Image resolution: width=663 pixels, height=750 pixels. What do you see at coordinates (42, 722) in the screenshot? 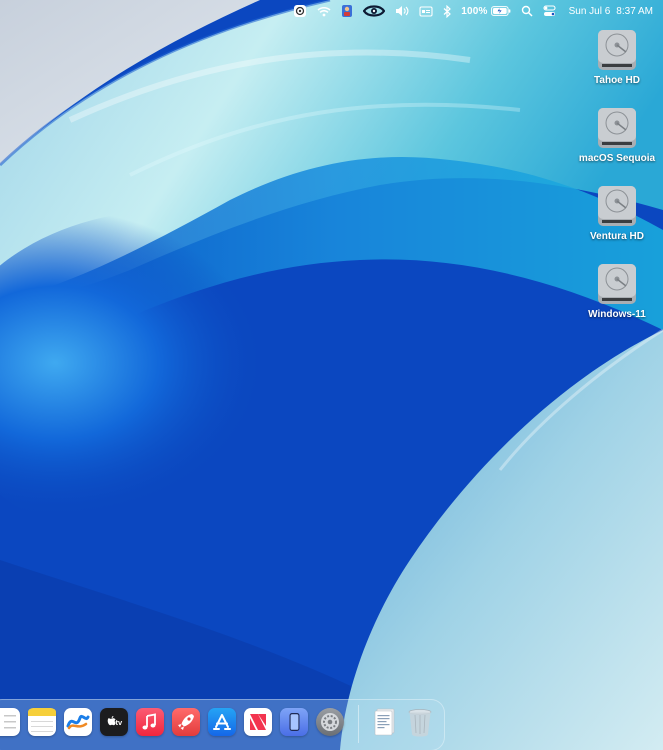
I see `notes-icon` at bounding box center [42, 722].